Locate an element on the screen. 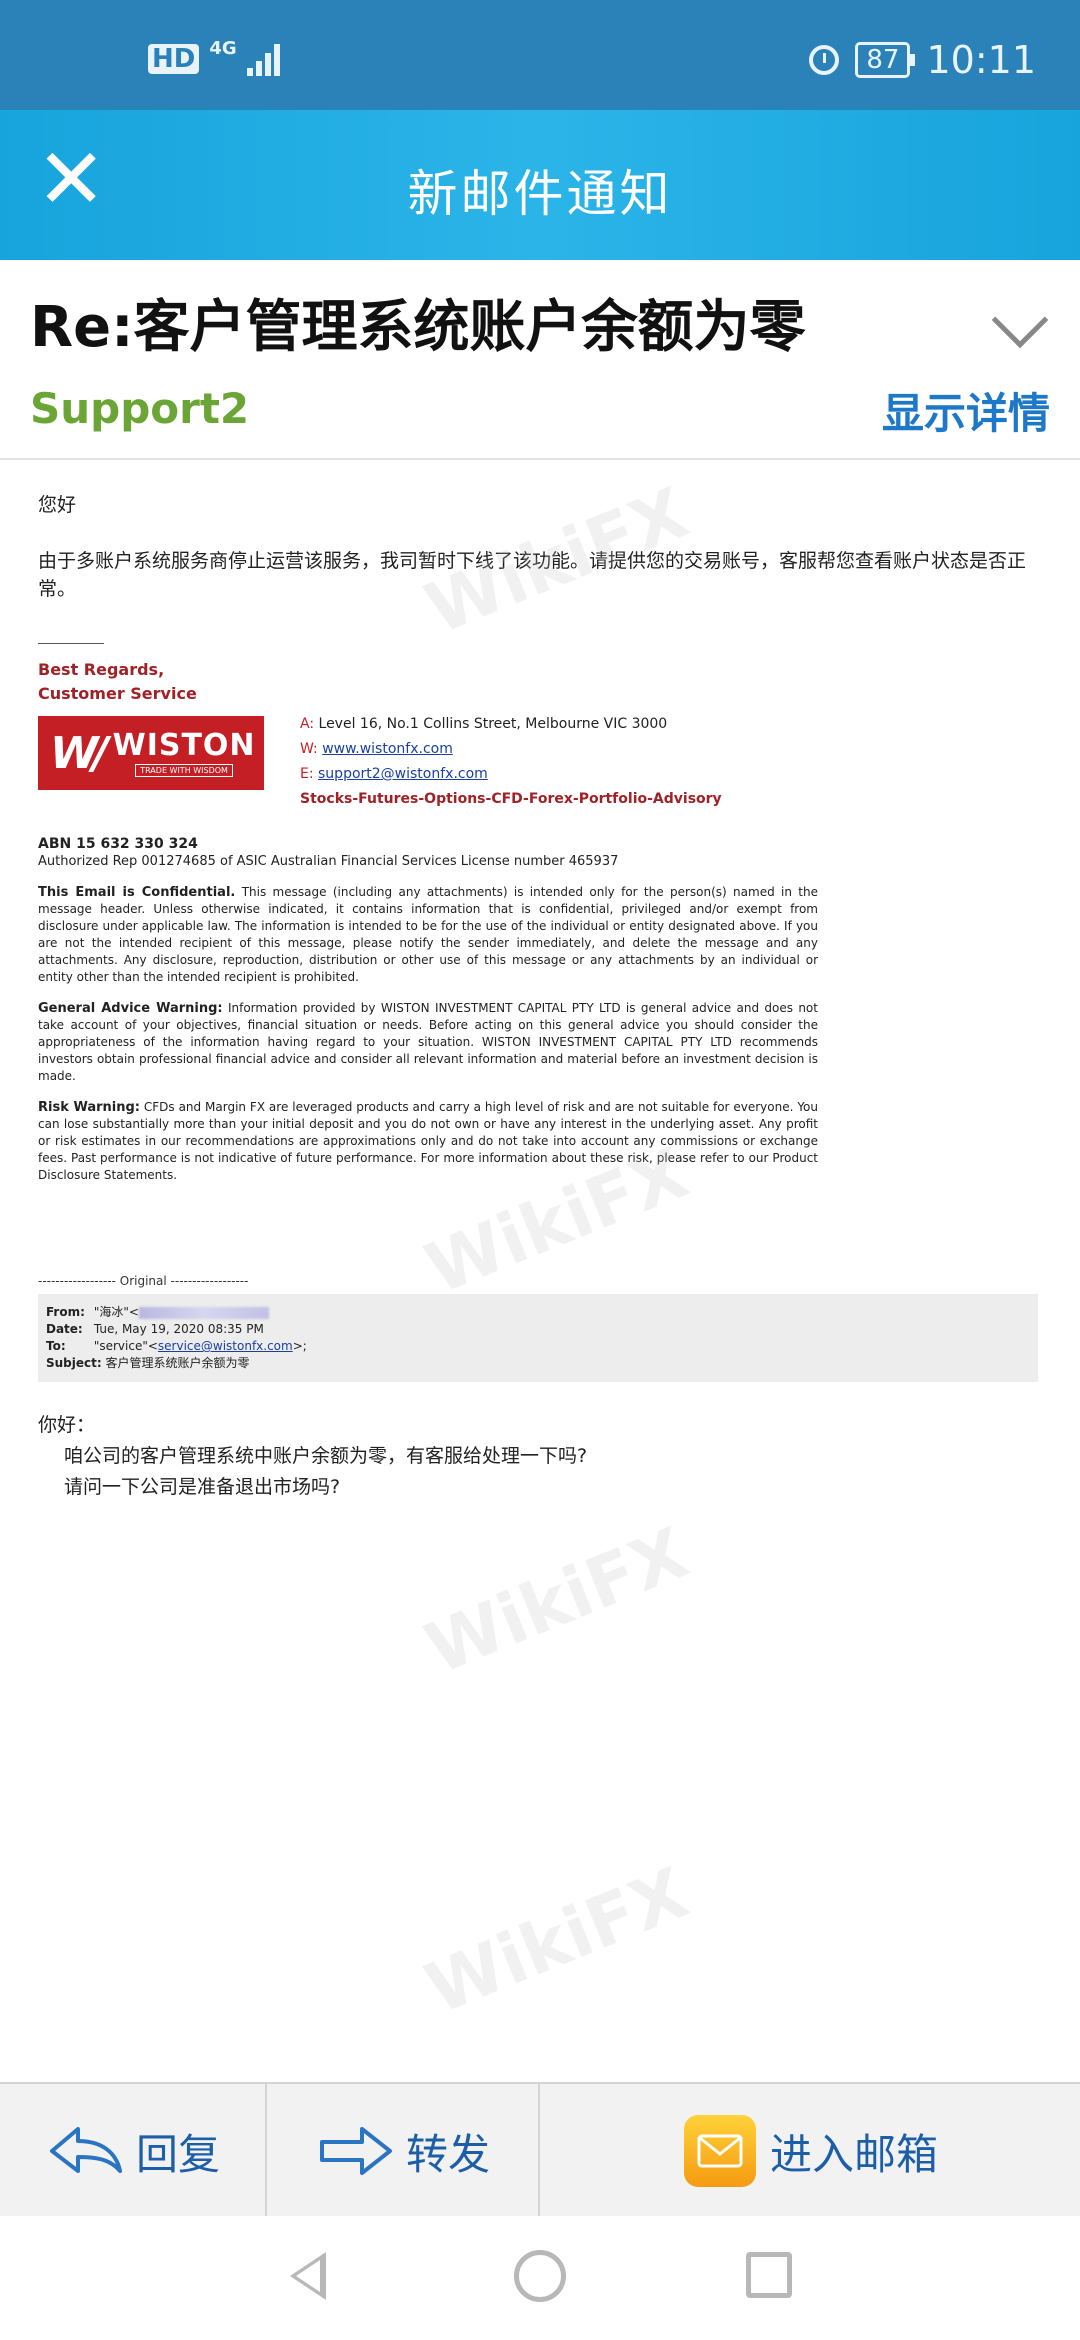 Image resolution: width=1080 pixels, height=2340 pixels. title-bar: ✕ 新邮件通知 is located at coordinates (540, 185).